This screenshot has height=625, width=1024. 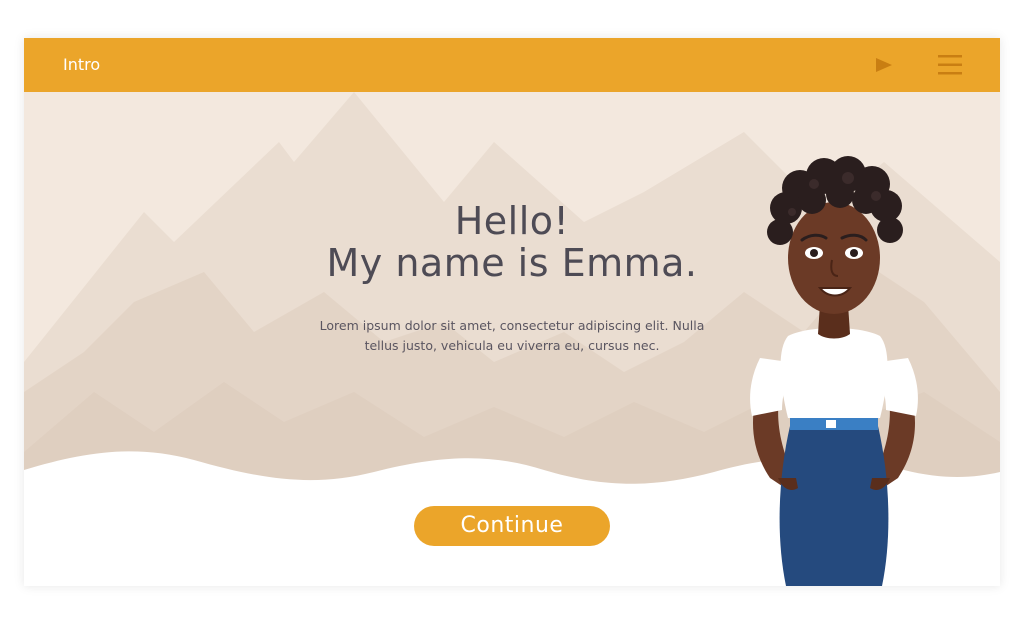 I want to click on slide-title: Intro, so click(x=82, y=64).